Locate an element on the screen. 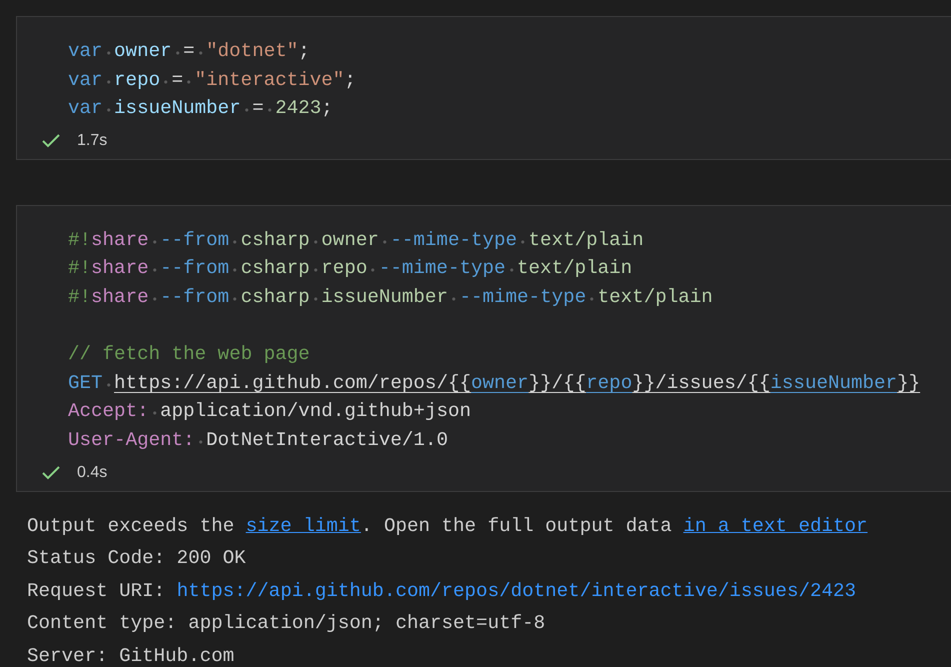  code-line: var repo = "interactive"; is located at coordinates (212, 80).